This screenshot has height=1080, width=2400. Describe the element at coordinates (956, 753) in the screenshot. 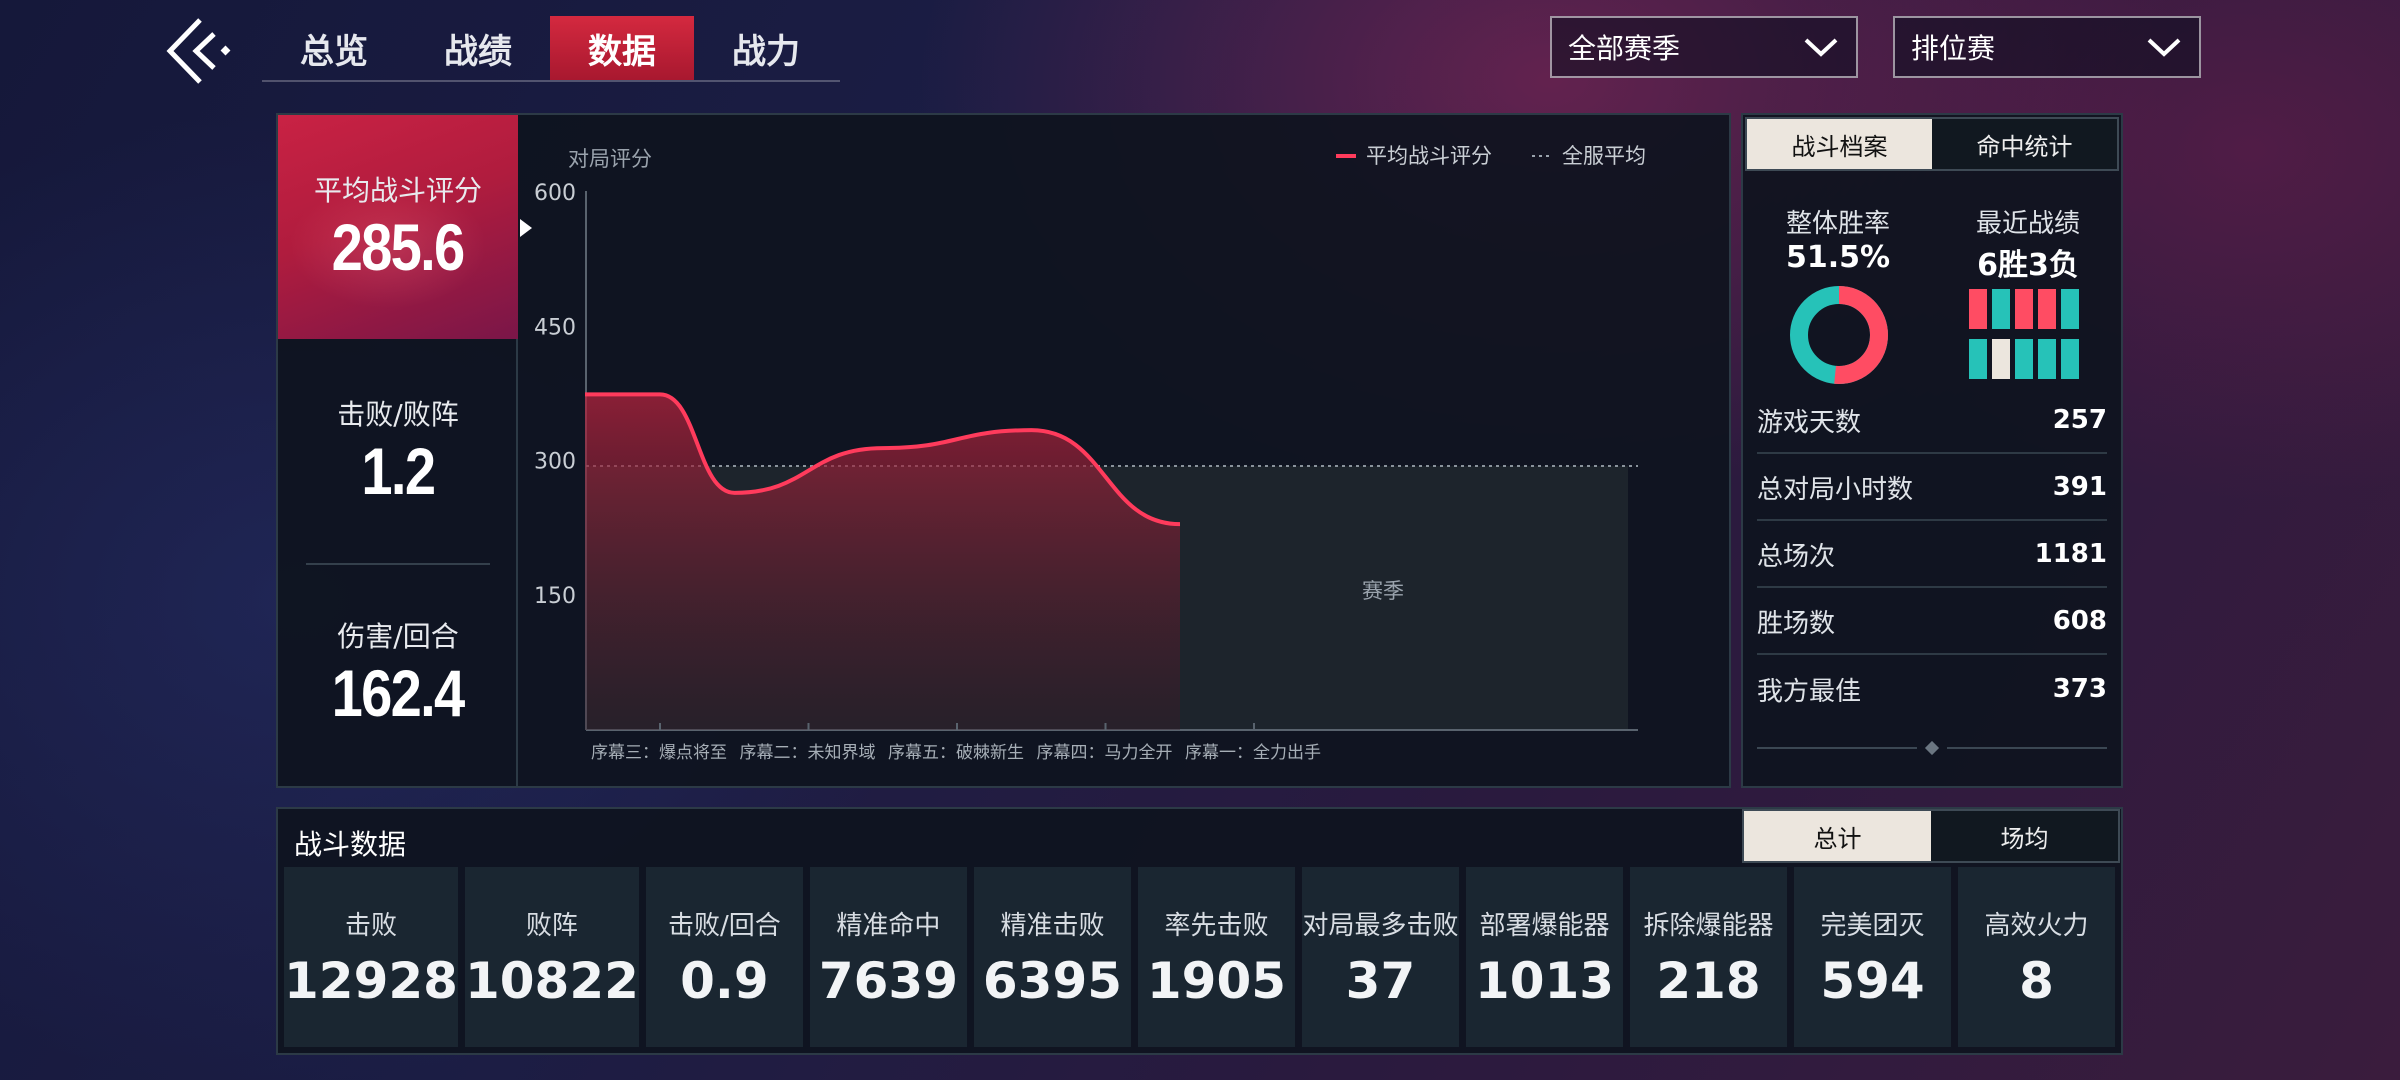

I see `x-tick-label: 序幕五：破棘新生` at that location.